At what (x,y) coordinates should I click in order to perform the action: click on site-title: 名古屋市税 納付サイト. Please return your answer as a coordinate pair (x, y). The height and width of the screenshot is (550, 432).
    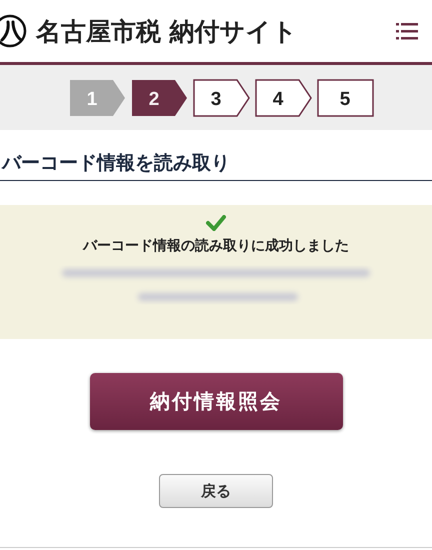
    Looking at the image, I should click on (167, 32).